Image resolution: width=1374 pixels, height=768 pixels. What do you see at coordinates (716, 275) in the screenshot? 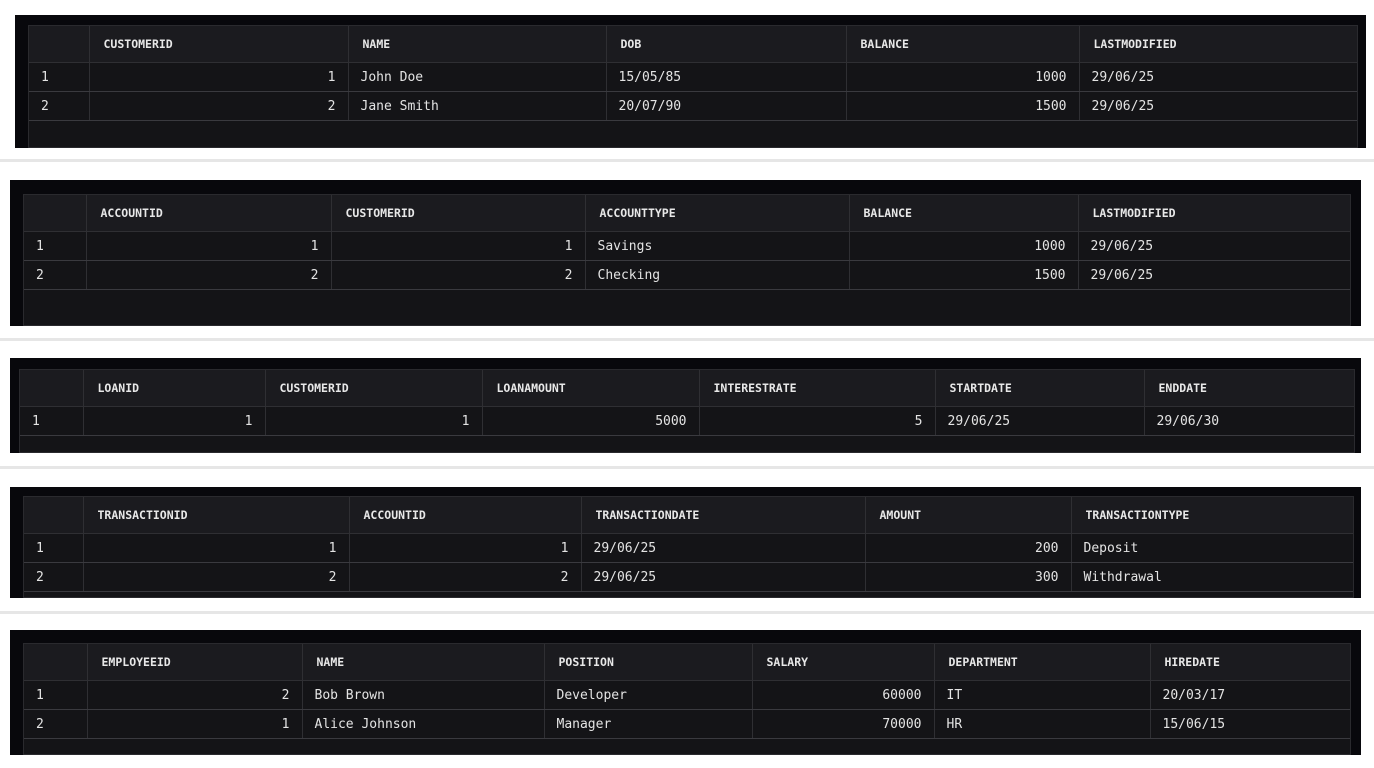
I see `table-cell: Checking` at bounding box center [716, 275].